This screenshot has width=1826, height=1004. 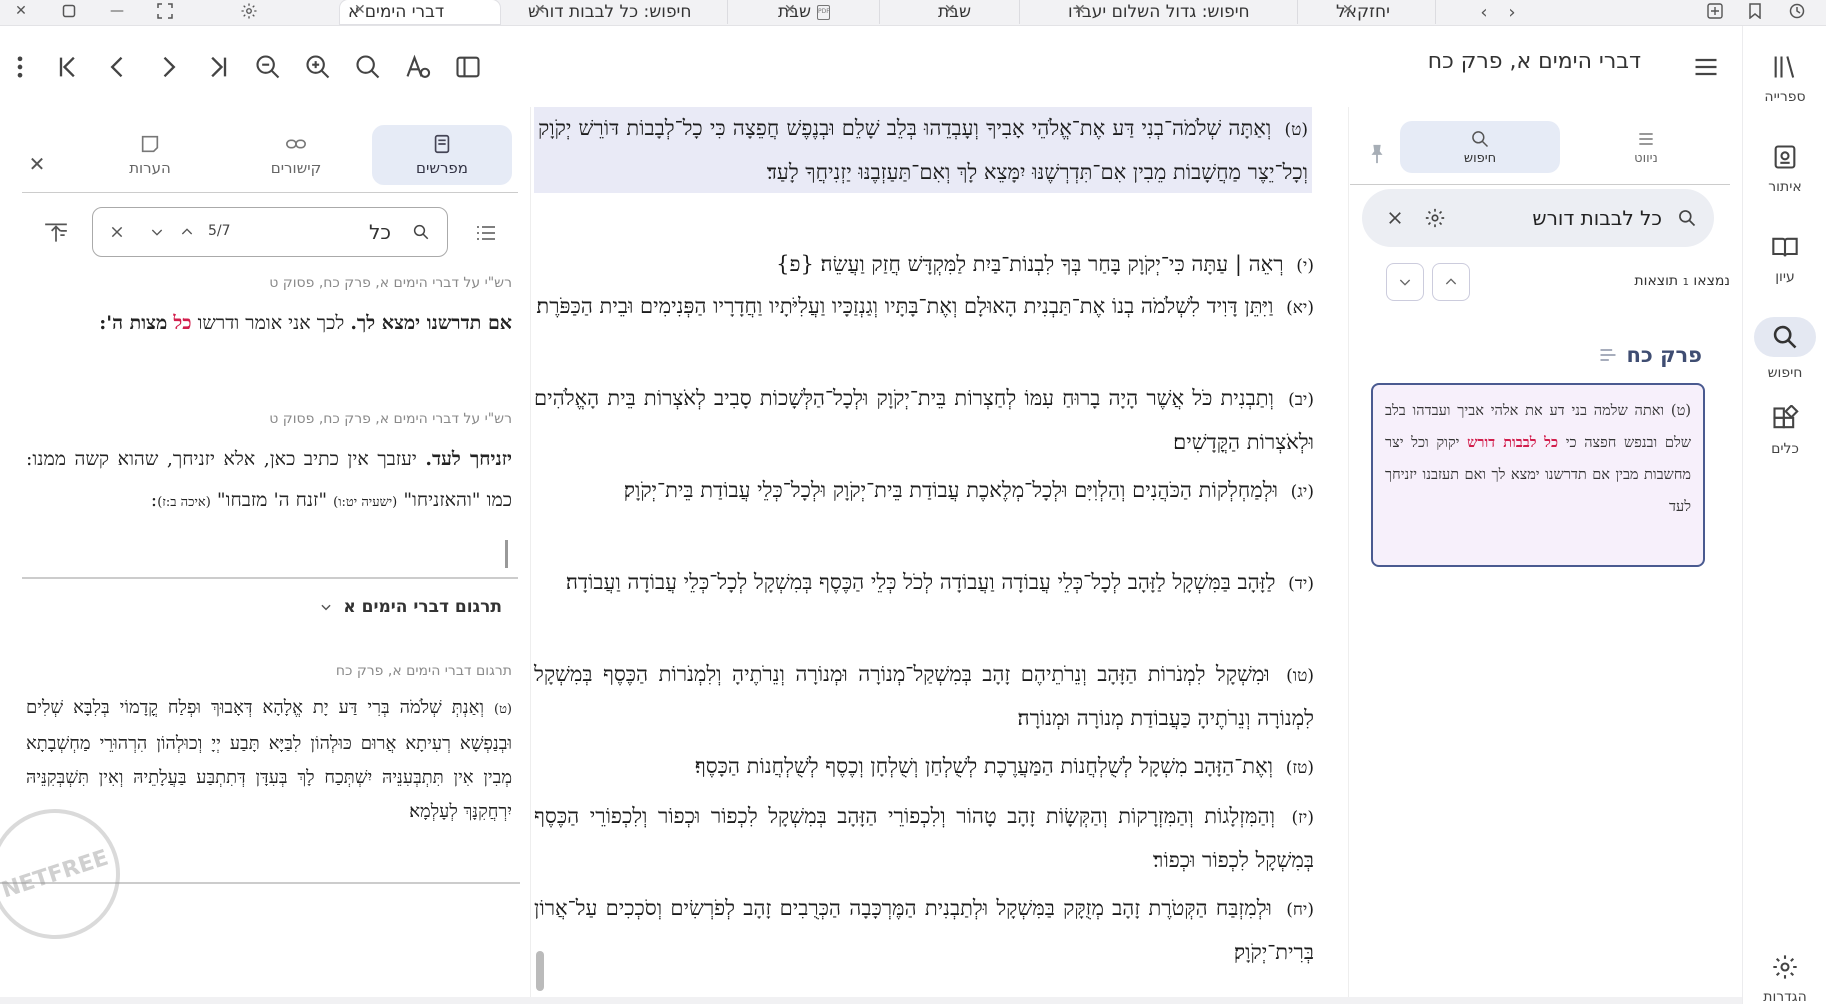 I want to click on pdf-icon: PDF, so click(x=824, y=12).